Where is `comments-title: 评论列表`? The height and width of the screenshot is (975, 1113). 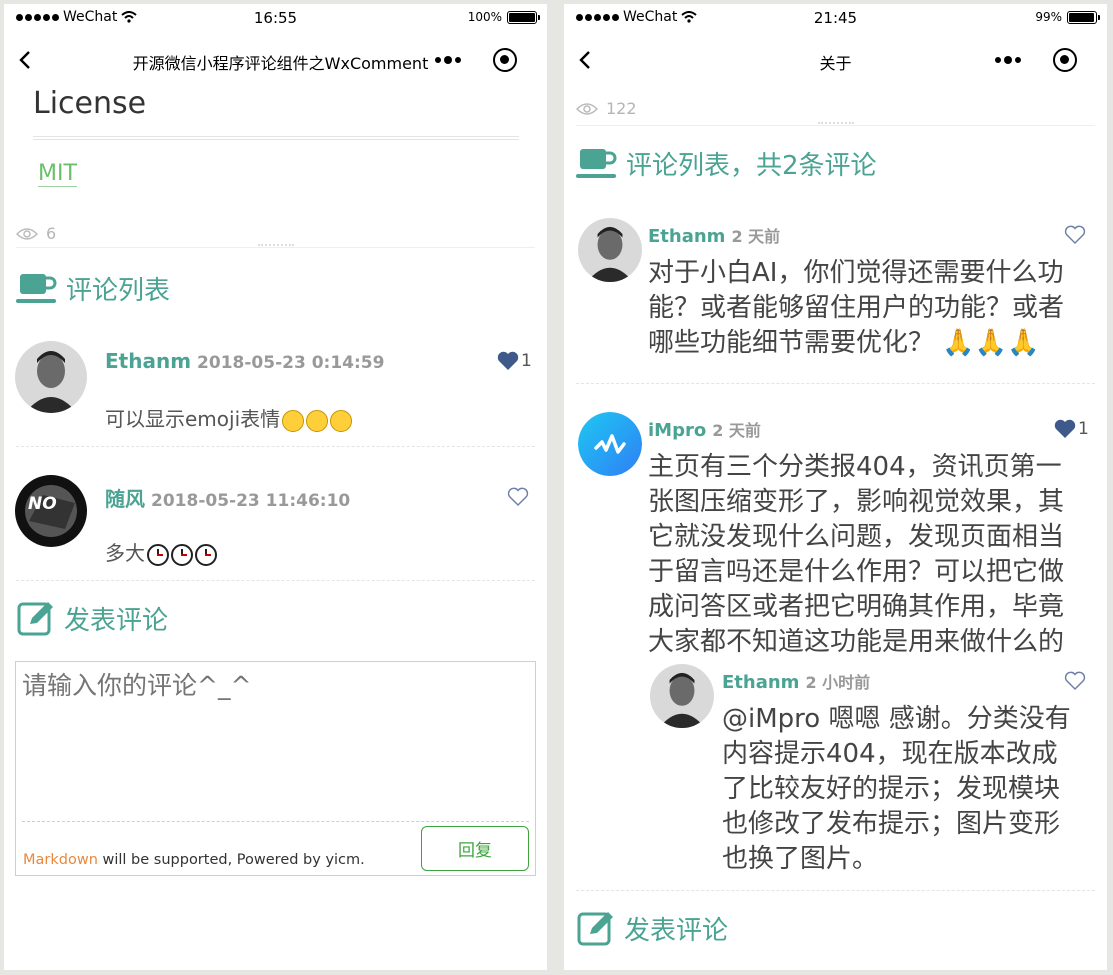 comments-title: 评论列表 is located at coordinates (118, 291).